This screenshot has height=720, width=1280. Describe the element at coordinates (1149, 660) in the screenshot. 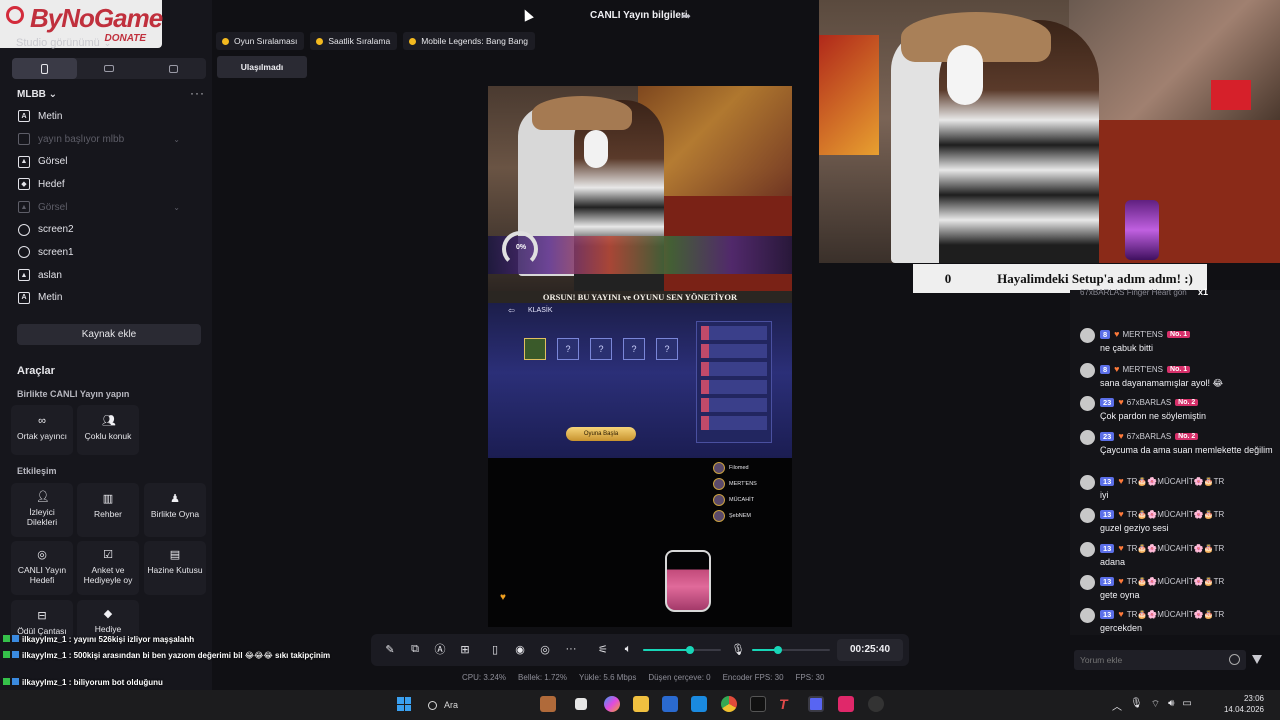

I see `comment-input` at that location.